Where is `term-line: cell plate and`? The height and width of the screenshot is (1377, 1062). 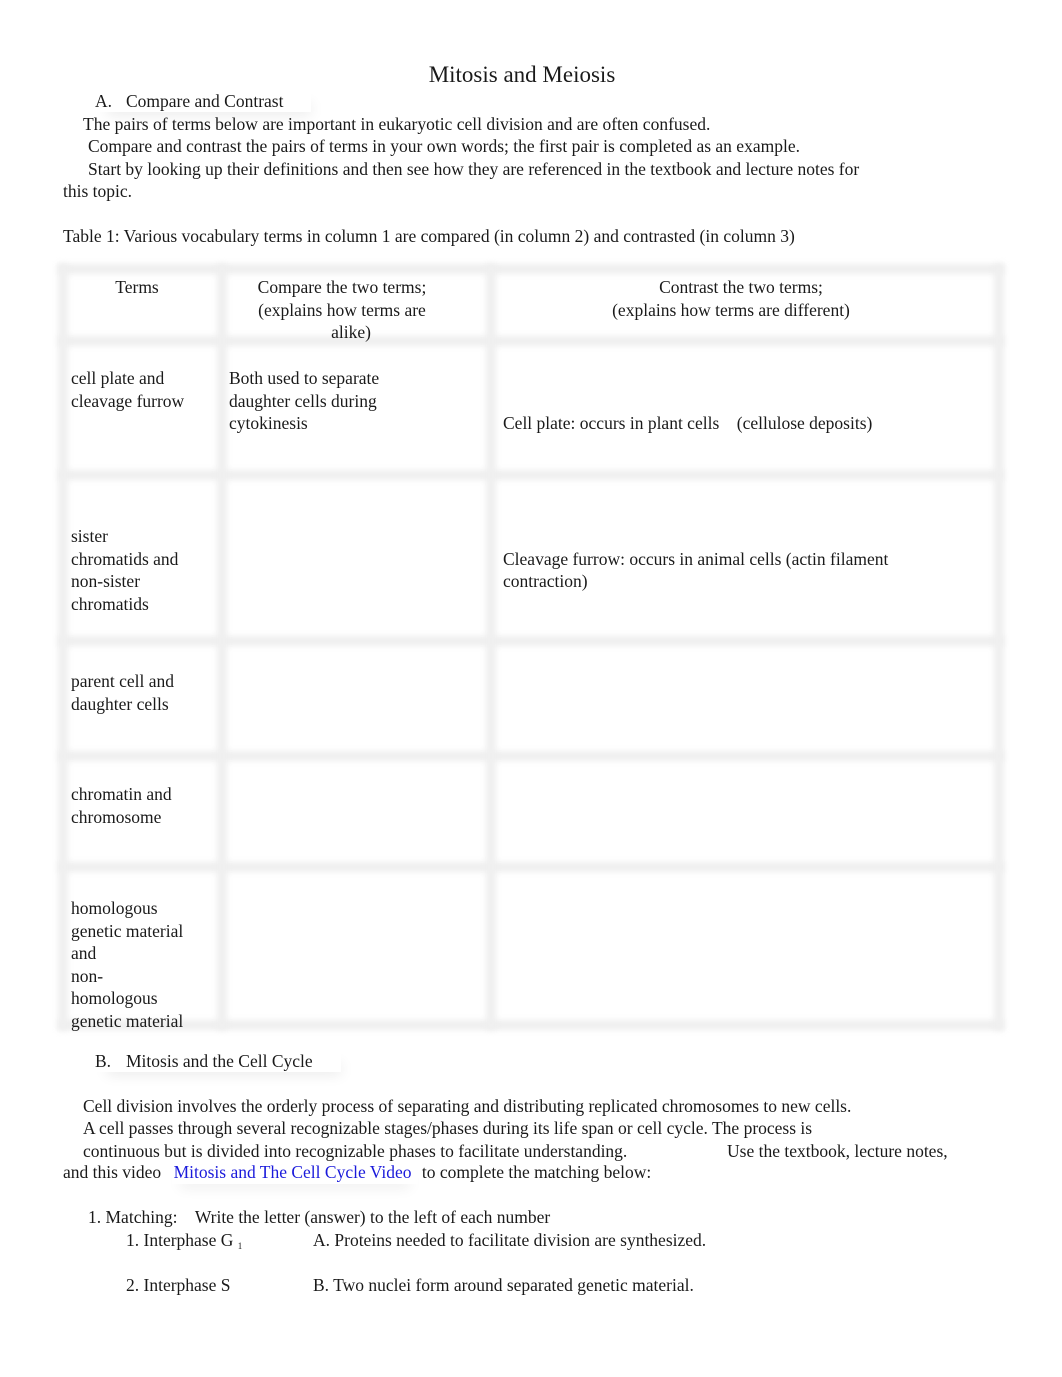 term-line: cell plate and is located at coordinates (118, 378).